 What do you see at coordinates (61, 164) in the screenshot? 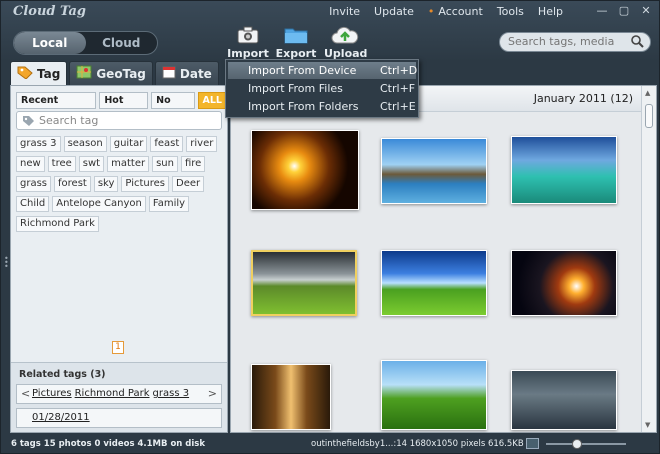
I see `tag-chip: tree` at bounding box center [61, 164].